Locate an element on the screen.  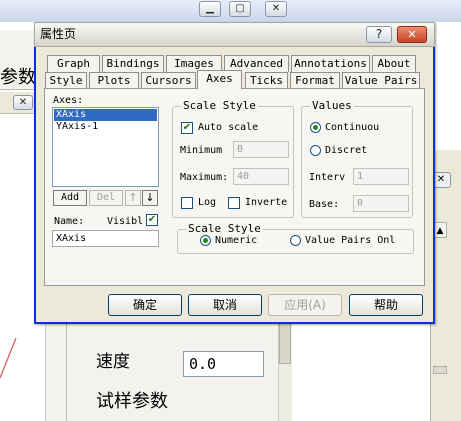
tab-ticks: Ticks is located at coordinates (266, 80).